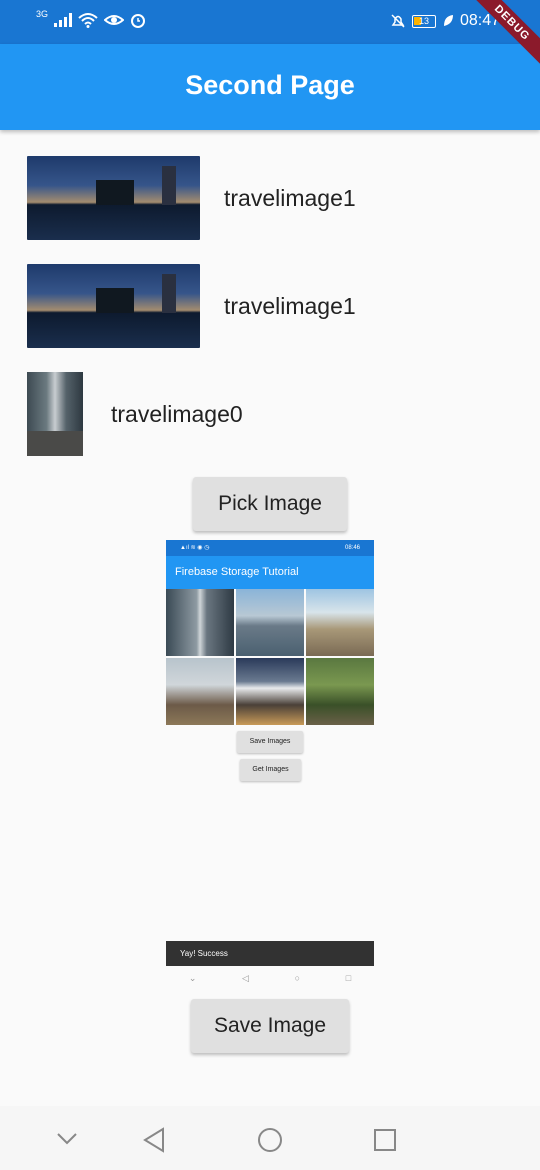  What do you see at coordinates (398, 21) in the screenshot?
I see `mute-bell-icon` at bounding box center [398, 21].